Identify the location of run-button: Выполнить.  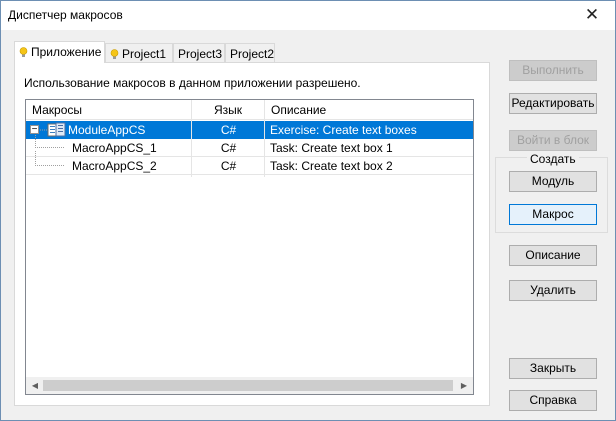
(553, 70).